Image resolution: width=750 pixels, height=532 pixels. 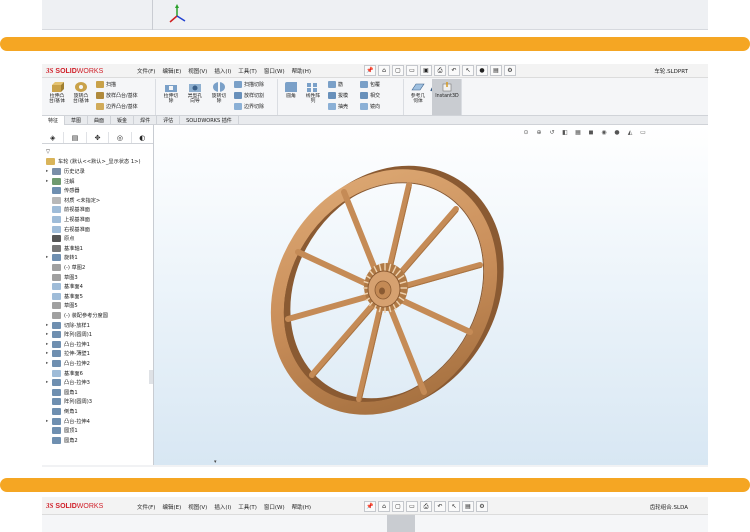 What do you see at coordinates (370, 106) in the screenshot?
I see `mirror-button: 镜向` at bounding box center [370, 106].